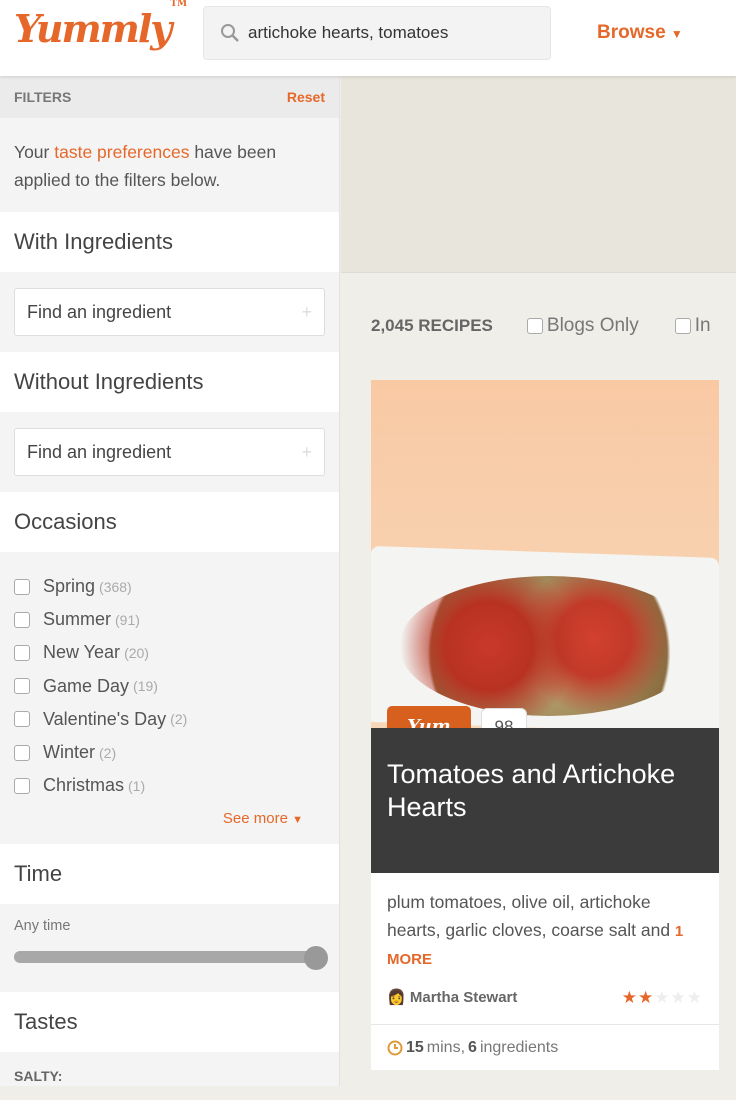  What do you see at coordinates (398, 997) in the screenshot?
I see `author-avatar-icon: 👩` at bounding box center [398, 997].